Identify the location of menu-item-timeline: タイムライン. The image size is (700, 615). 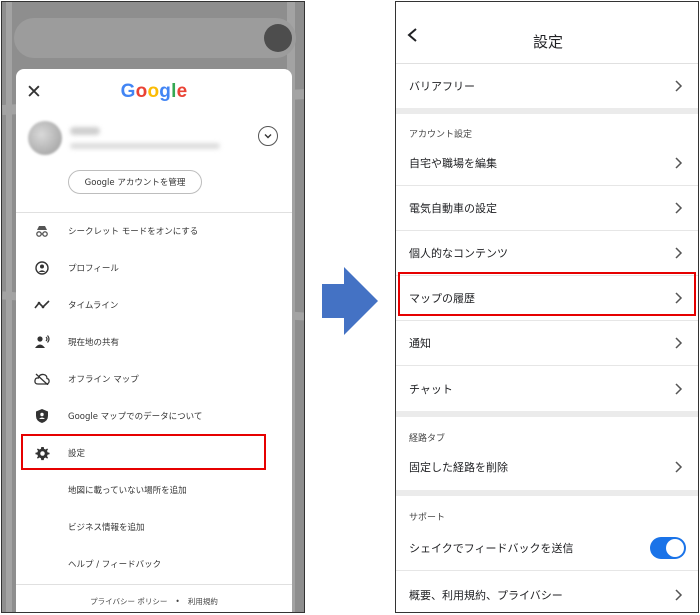
(154, 305).